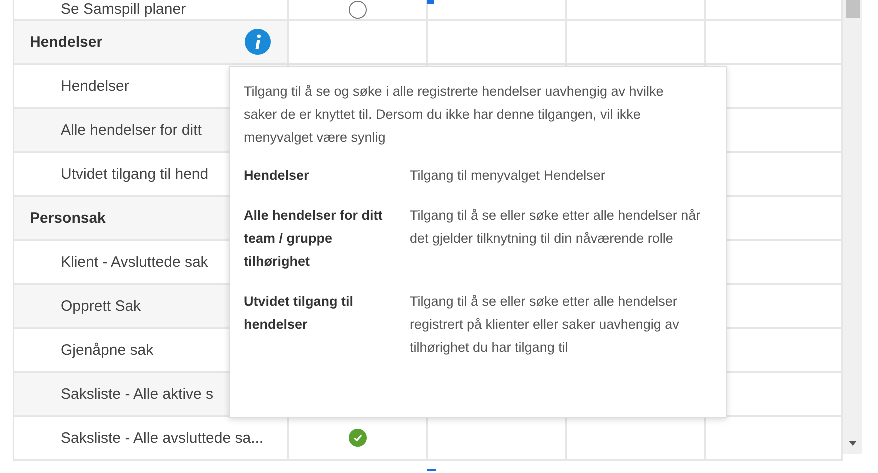 The width and height of the screenshot is (878, 473). Describe the element at coordinates (852, 443) in the screenshot. I see `scroll-down-icon` at that location.